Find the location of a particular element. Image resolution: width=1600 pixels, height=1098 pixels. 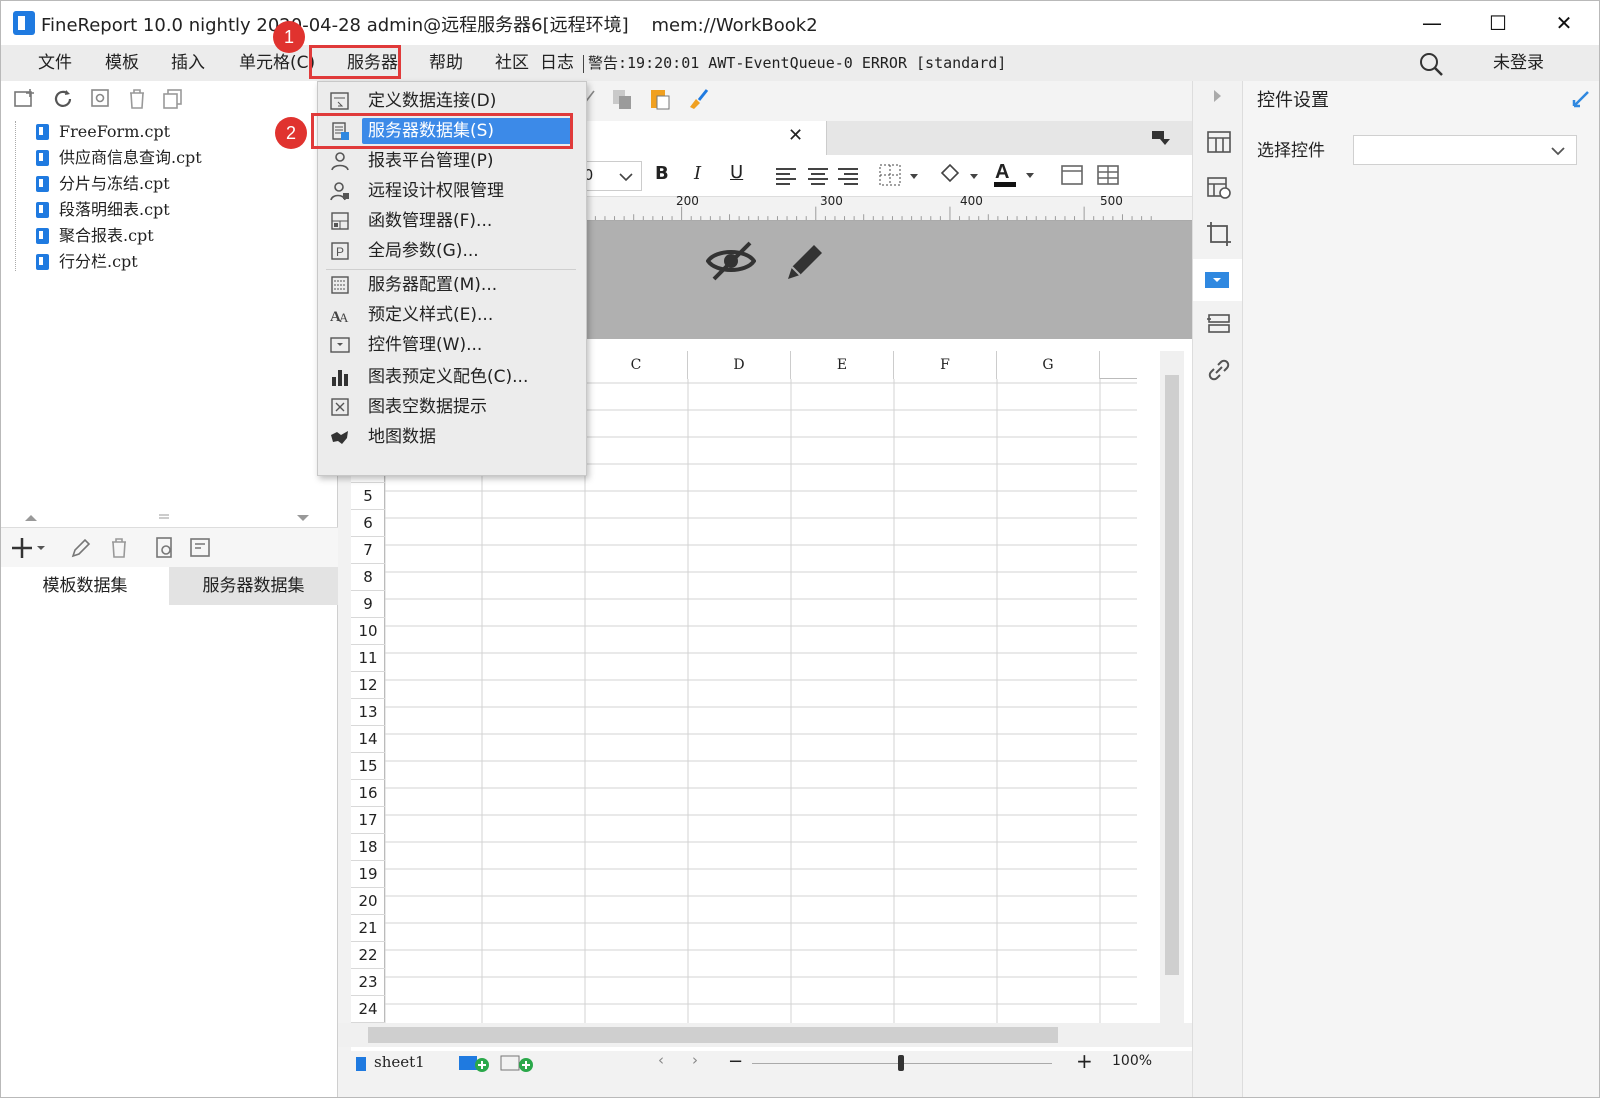

hyperlink-icon is located at coordinates (1219, 370).